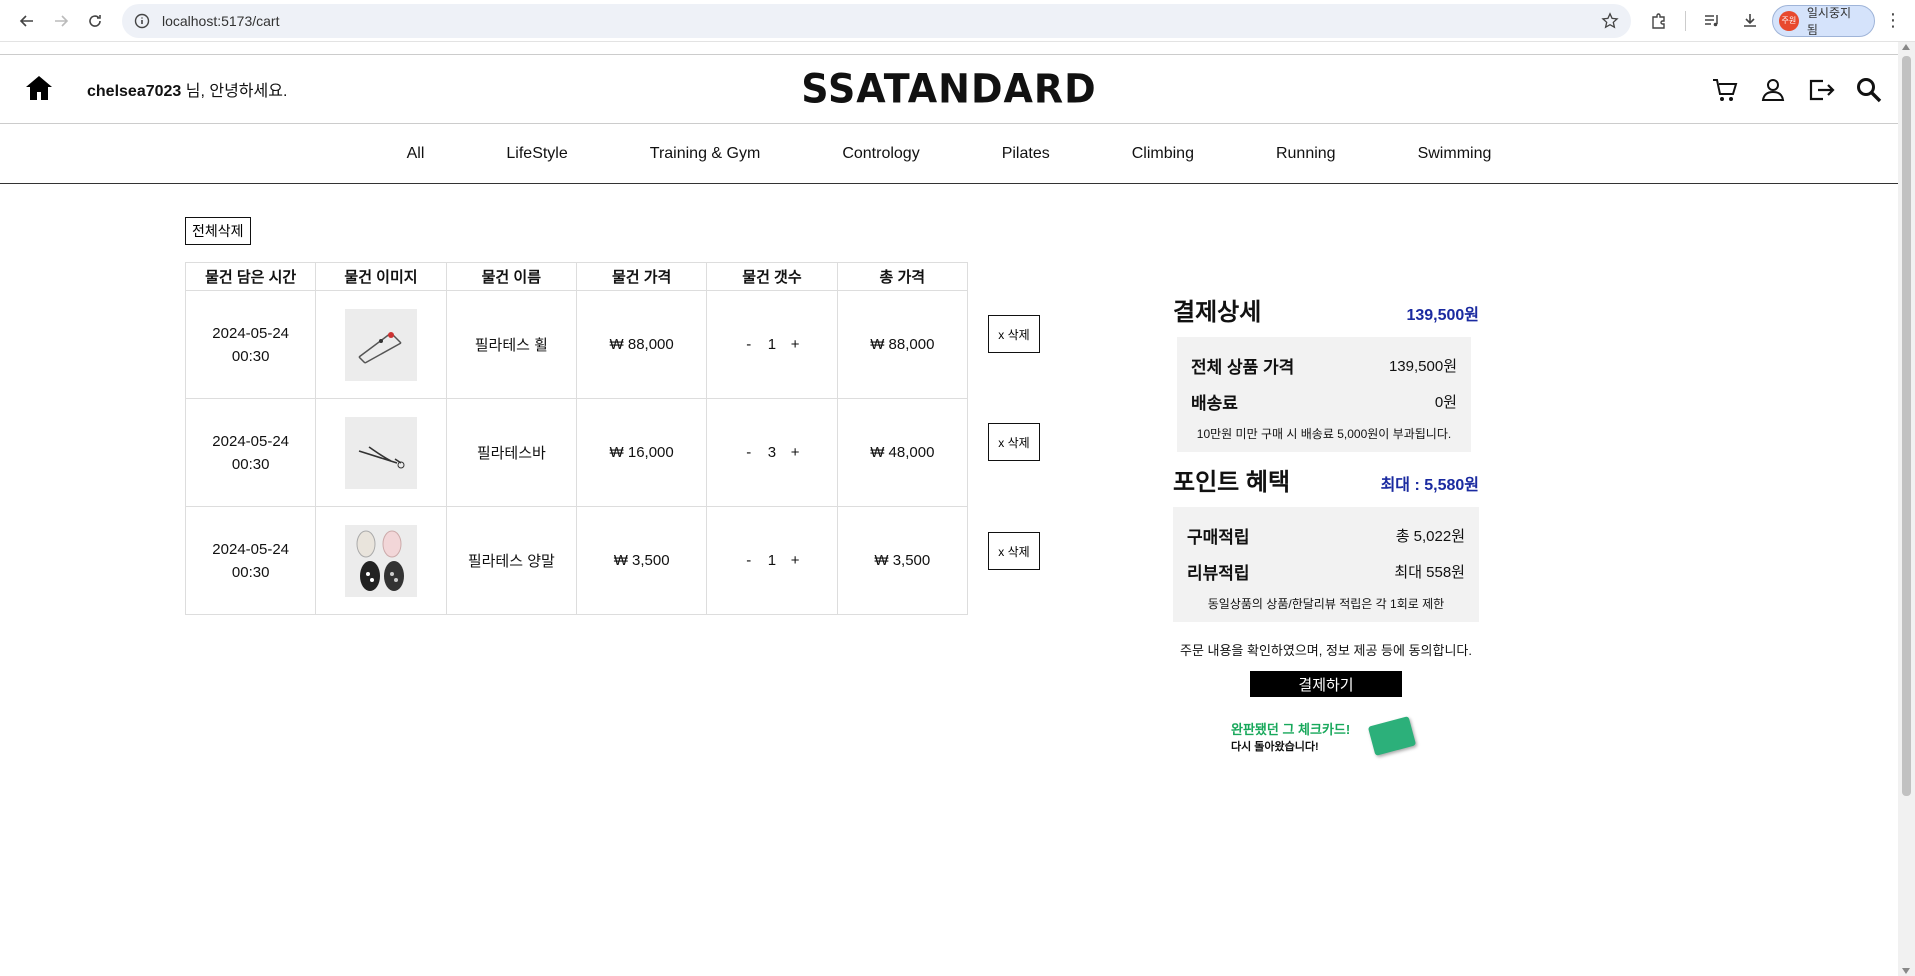 This screenshot has height=976, width=1915. I want to click on pilates-socks-image, so click(380, 560).